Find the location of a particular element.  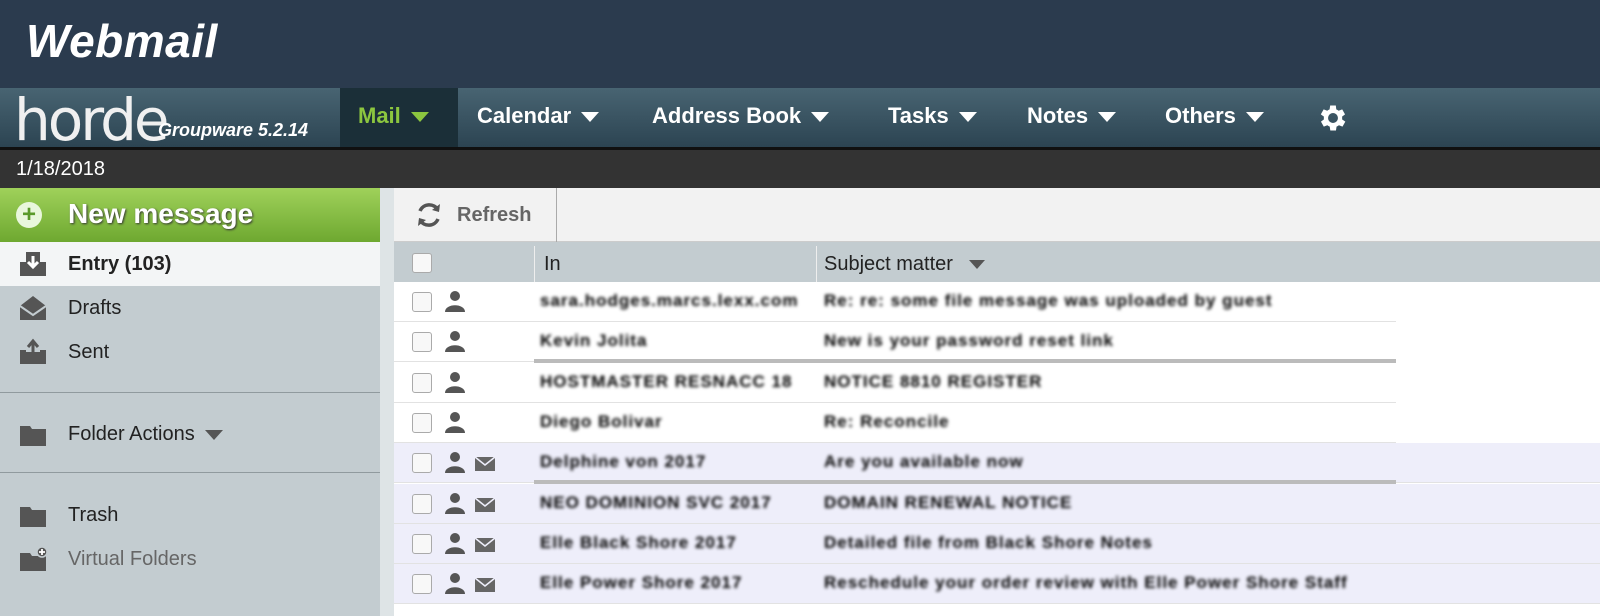

folder-drafts: Drafts is located at coordinates (190, 308).